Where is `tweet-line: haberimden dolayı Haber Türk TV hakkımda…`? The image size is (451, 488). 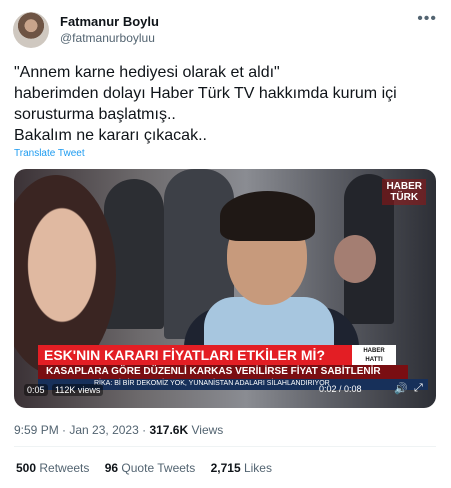 tweet-line: haberimden dolayı Haber Türk TV hakkımda… is located at coordinates (205, 93).